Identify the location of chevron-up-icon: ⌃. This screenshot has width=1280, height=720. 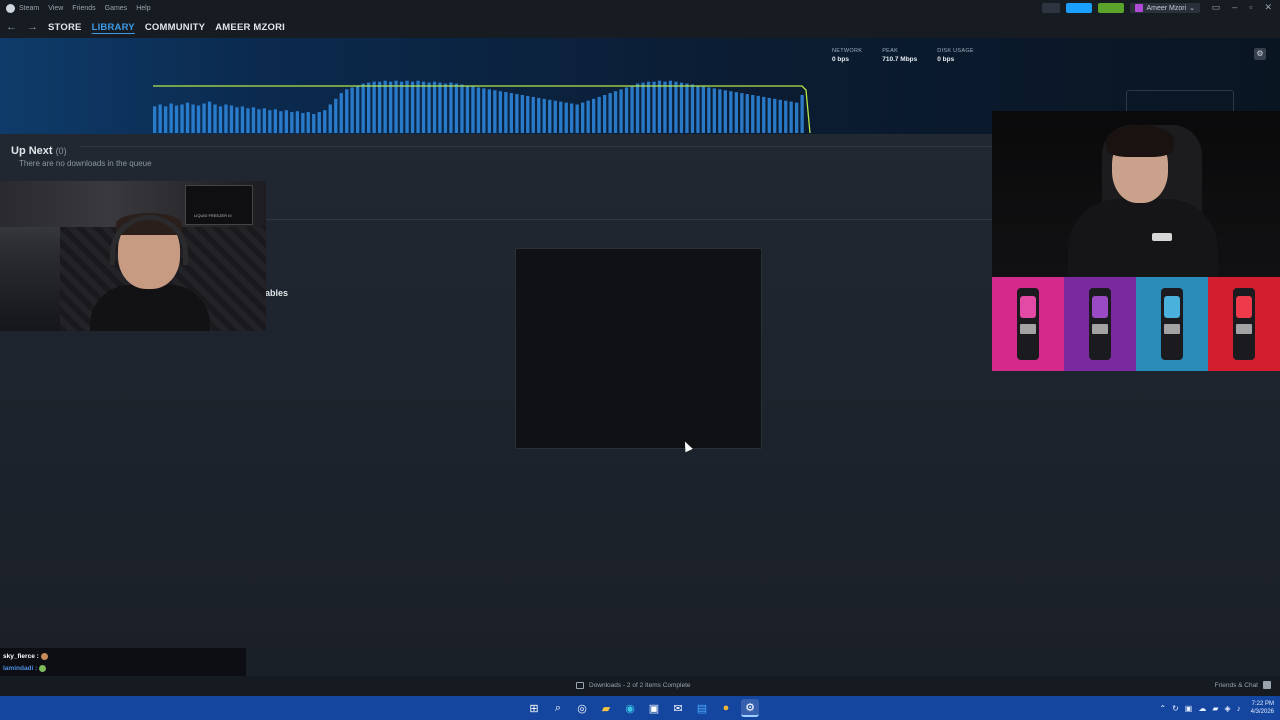
(1162, 708).